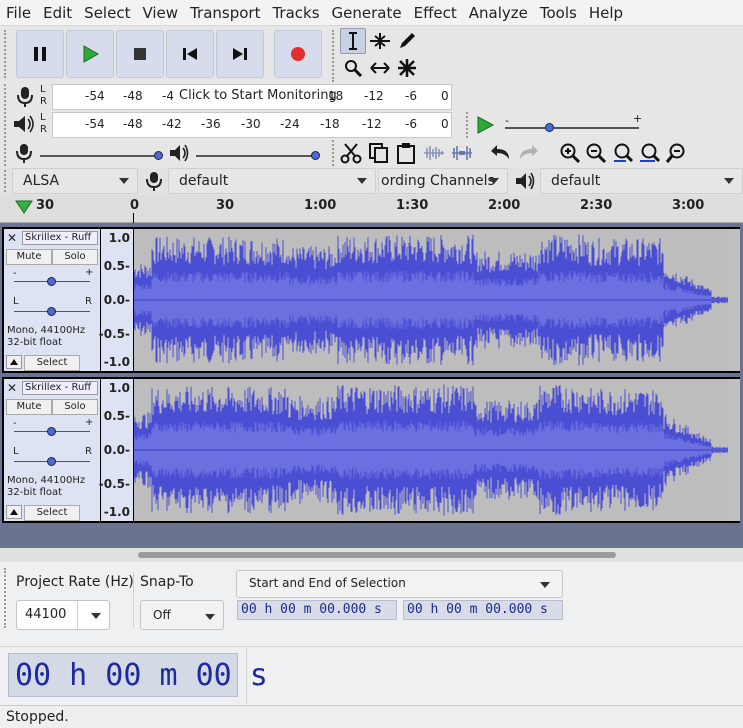 The image size is (743, 728). Describe the element at coordinates (257, 156) in the screenshot. I see `playback-volume-slider` at that location.